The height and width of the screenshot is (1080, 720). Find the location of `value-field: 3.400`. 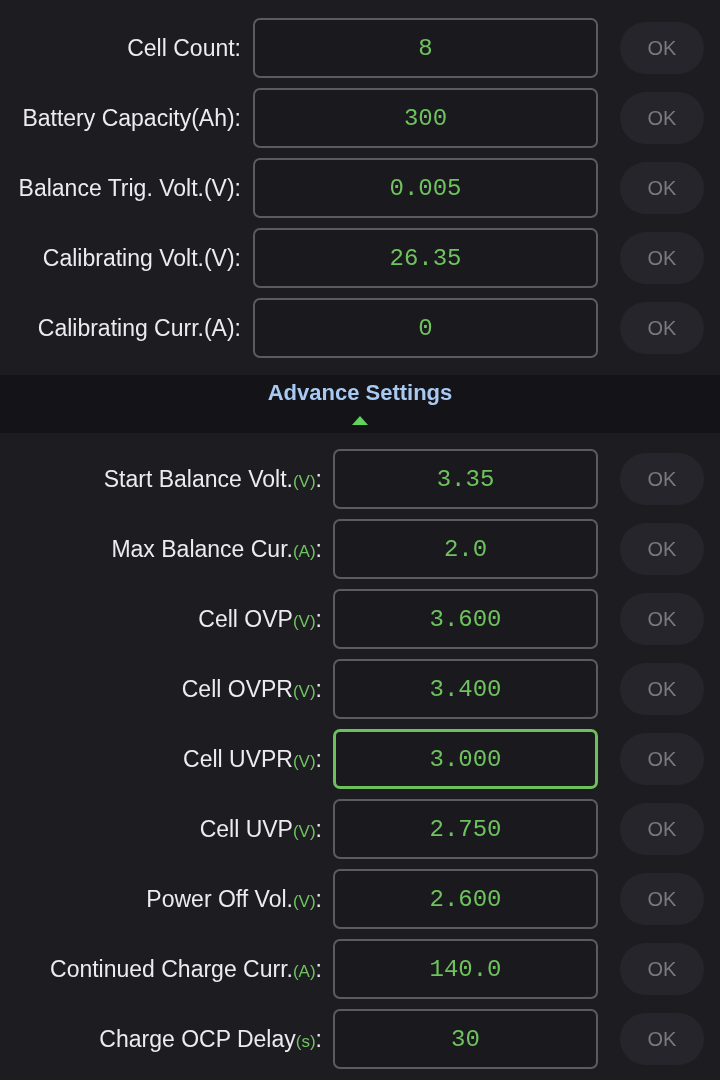

value-field: 3.400 is located at coordinates (465, 689).